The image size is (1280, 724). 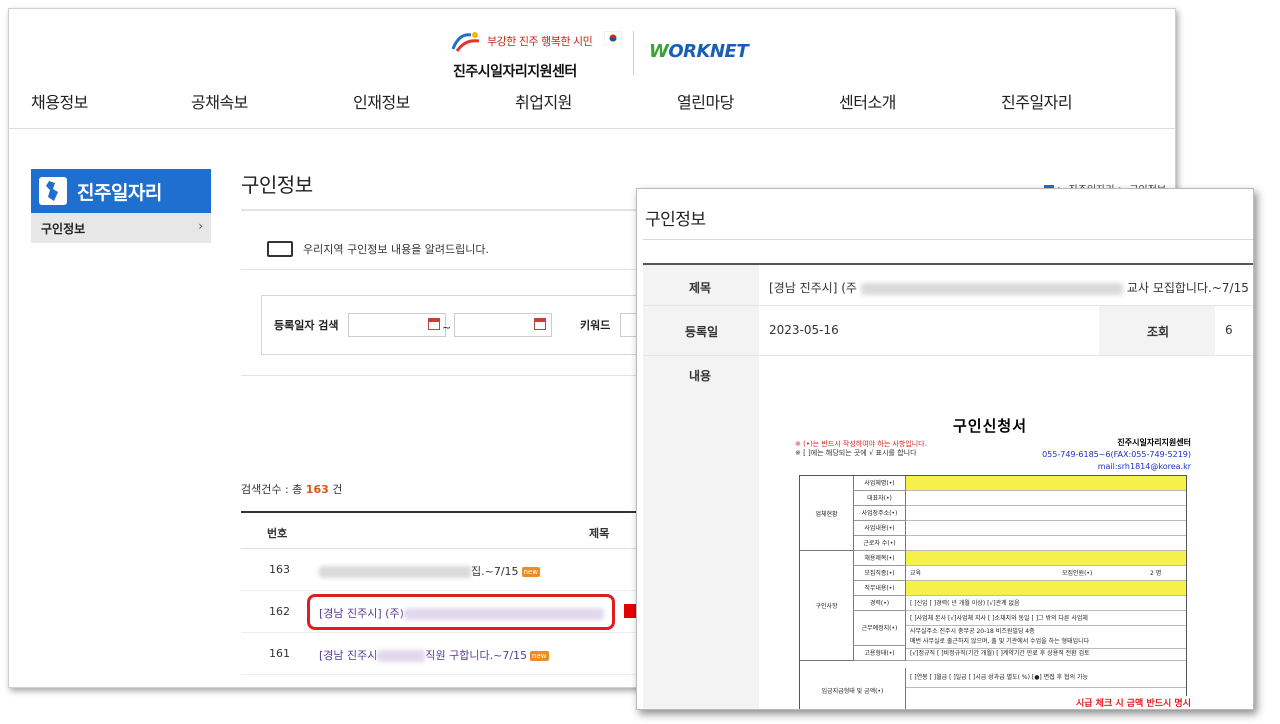 What do you see at coordinates (675, 220) in the screenshot?
I see `detail-title: 구인정보` at bounding box center [675, 220].